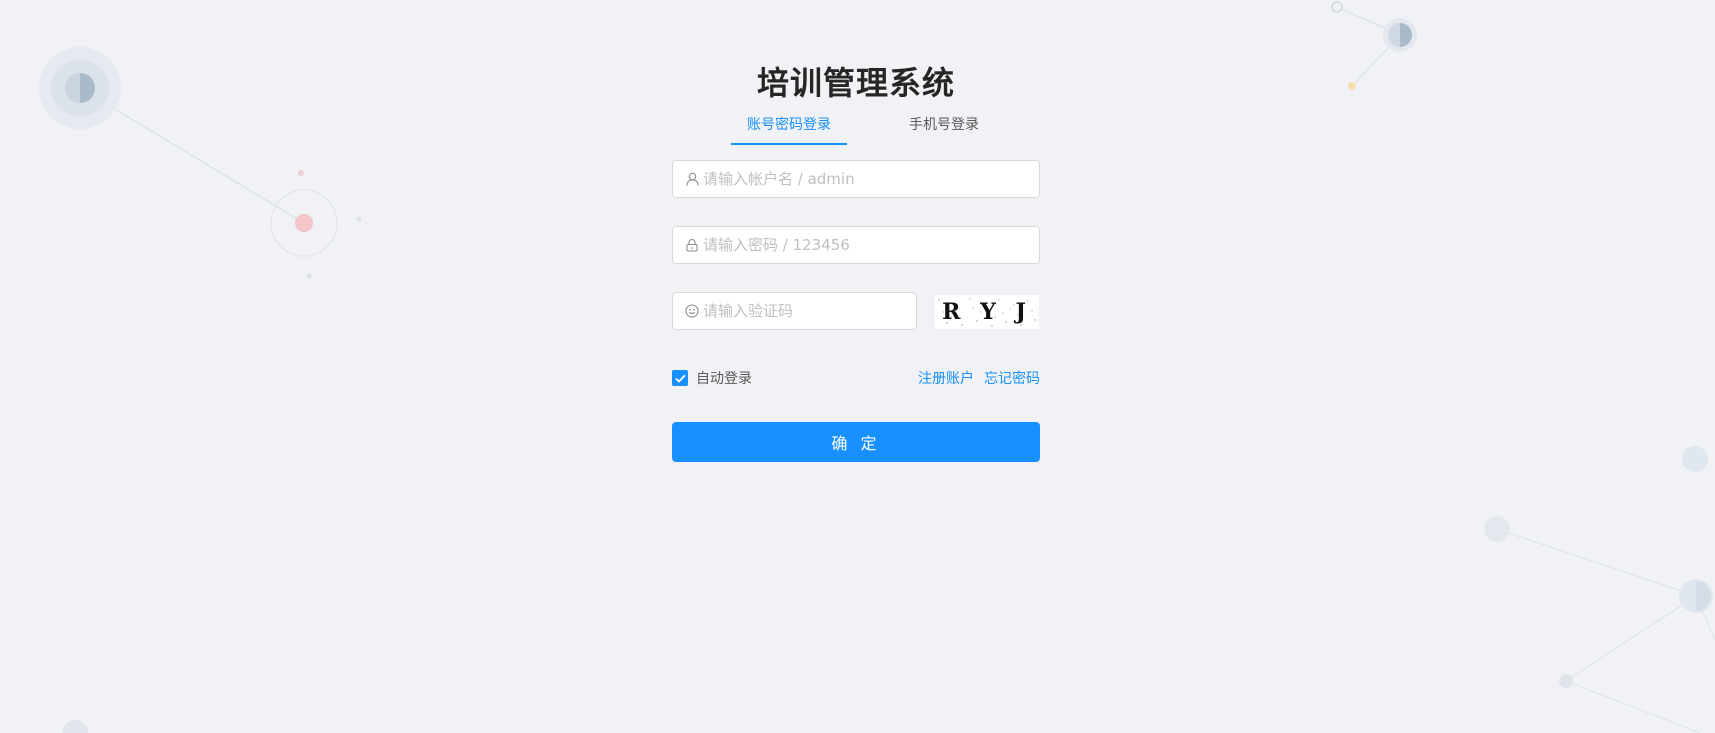 This screenshot has height=733, width=1715. What do you see at coordinates (946, 378) in the screenshot?
I see `register-link: 注册账户` at bounding box center [946, 378].